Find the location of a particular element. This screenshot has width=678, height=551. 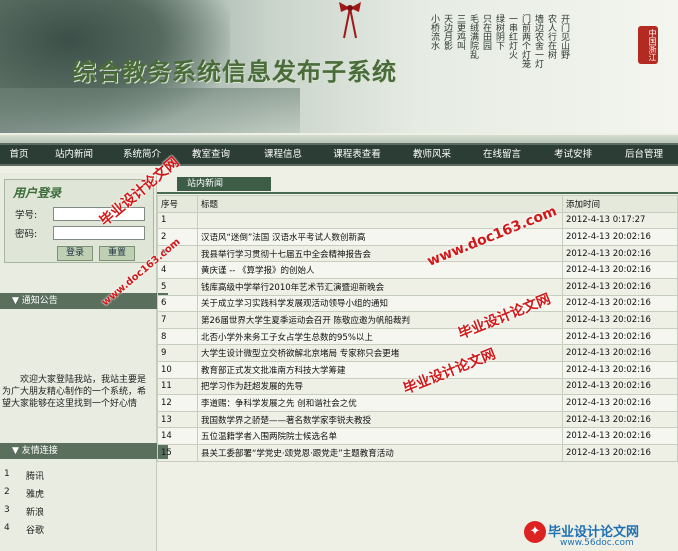

links-title: 友情连接 is located at coordinates (39, 451).